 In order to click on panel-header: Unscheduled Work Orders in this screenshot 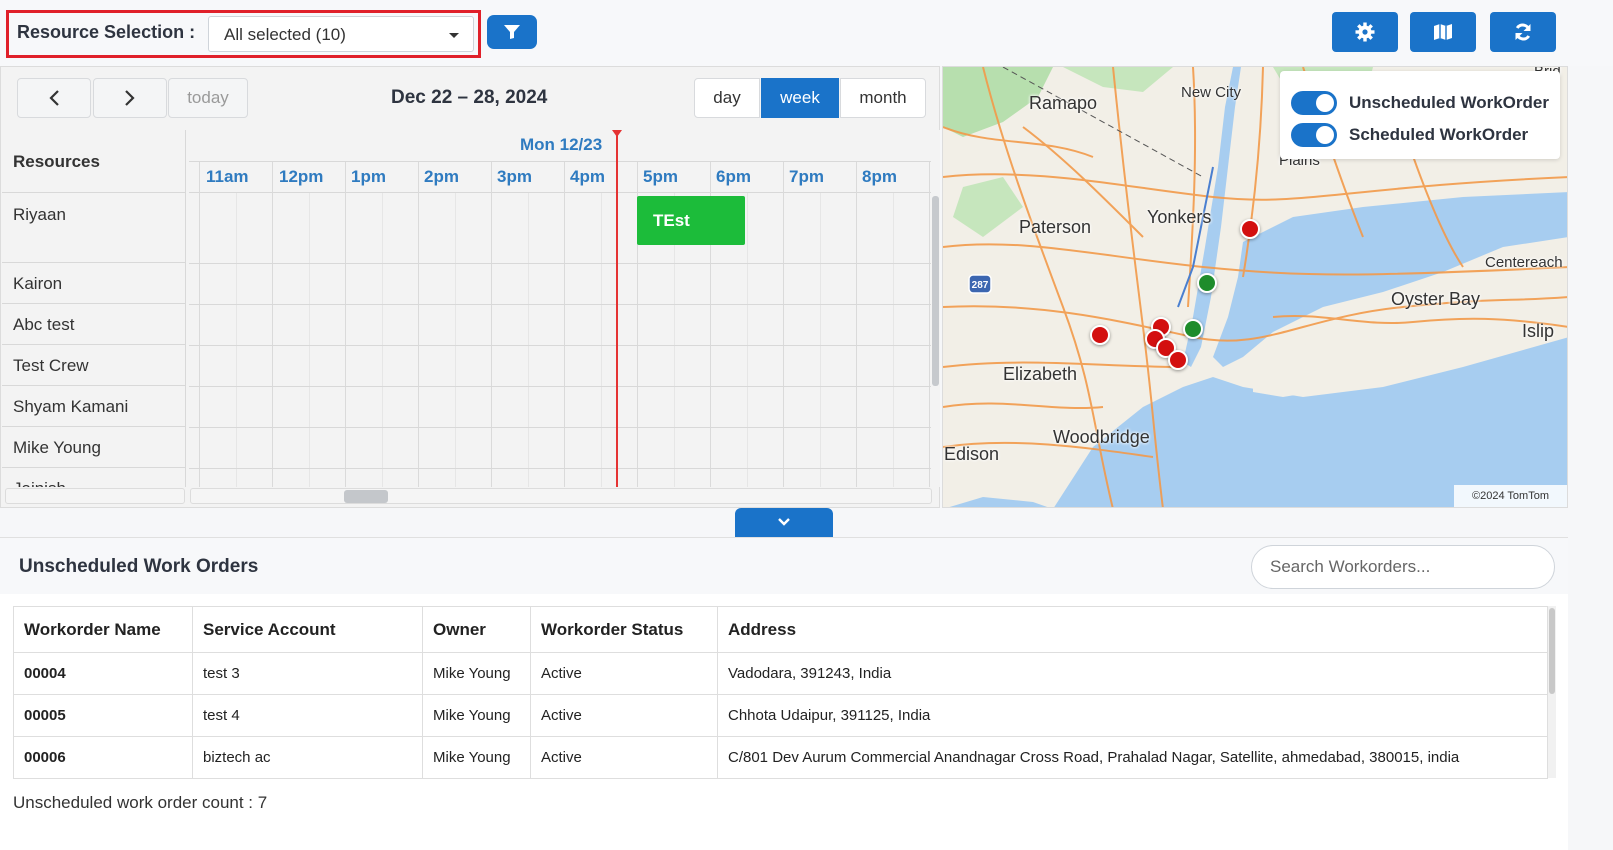, I will do `click(784, 566)`.